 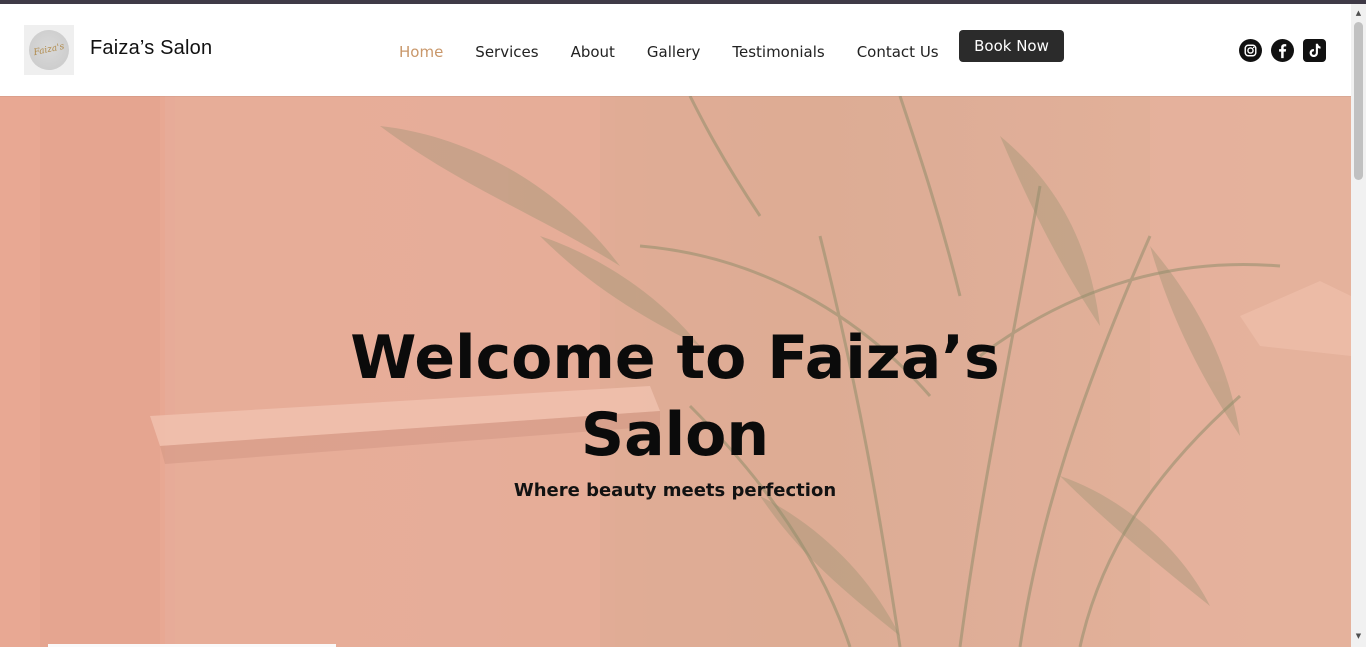 I want to click on salon-logo: Faiza's, so click(x=49, y=50).